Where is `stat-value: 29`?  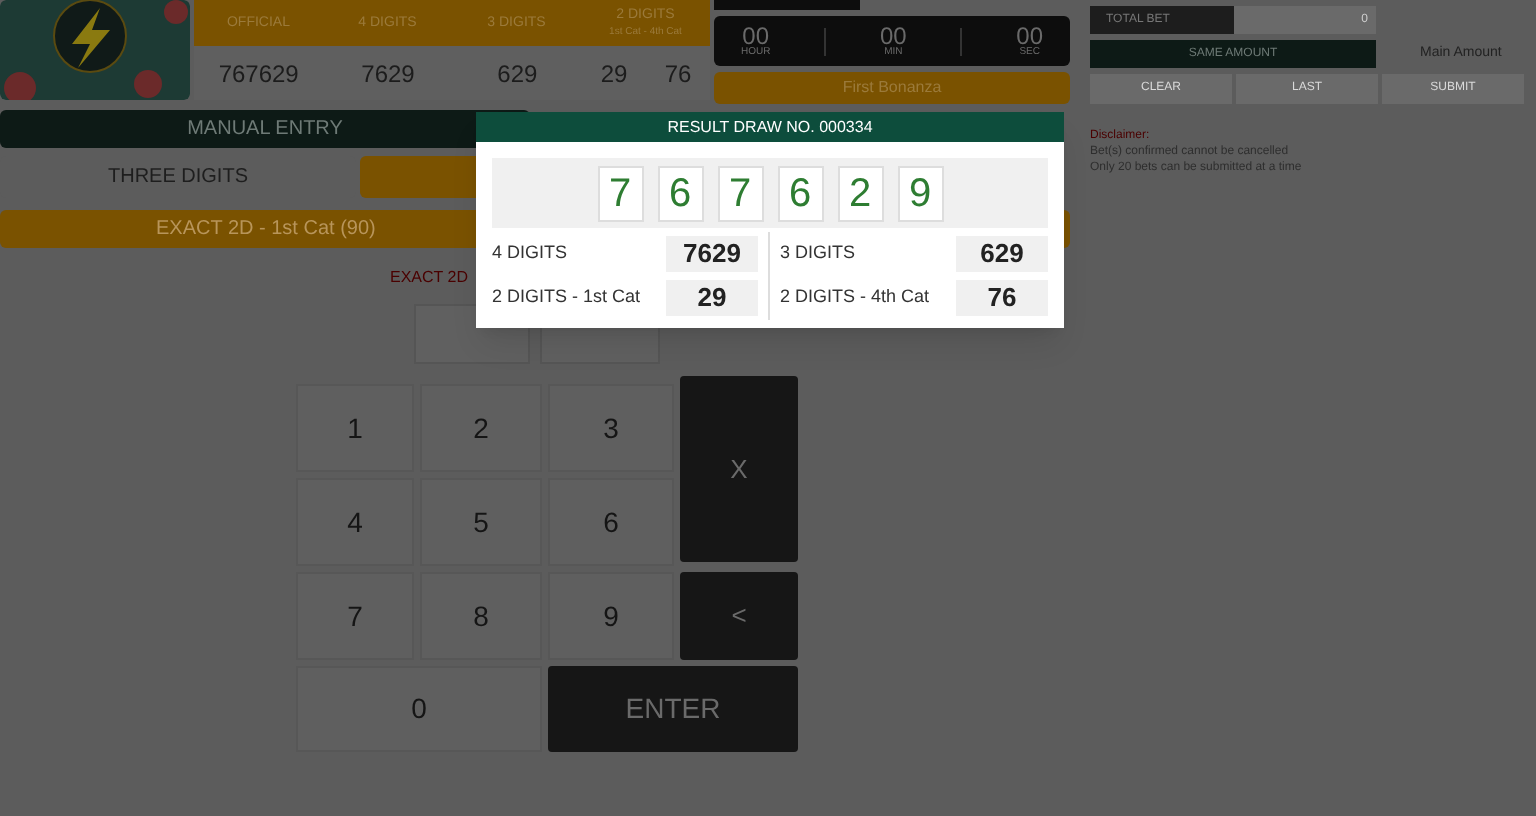
stat-value: 29 is located at coordinates (712, 298).